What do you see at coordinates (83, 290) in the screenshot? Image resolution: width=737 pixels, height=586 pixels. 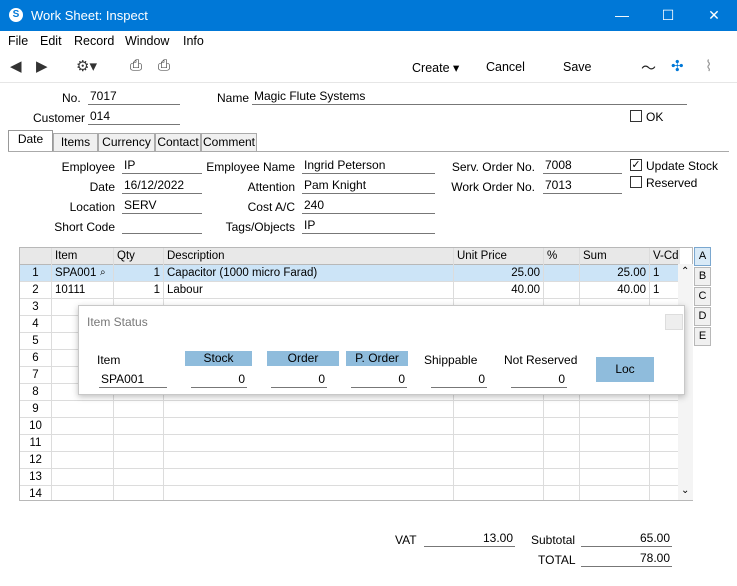 I see `item-cell: 10111` at bounding box center [83, 290].